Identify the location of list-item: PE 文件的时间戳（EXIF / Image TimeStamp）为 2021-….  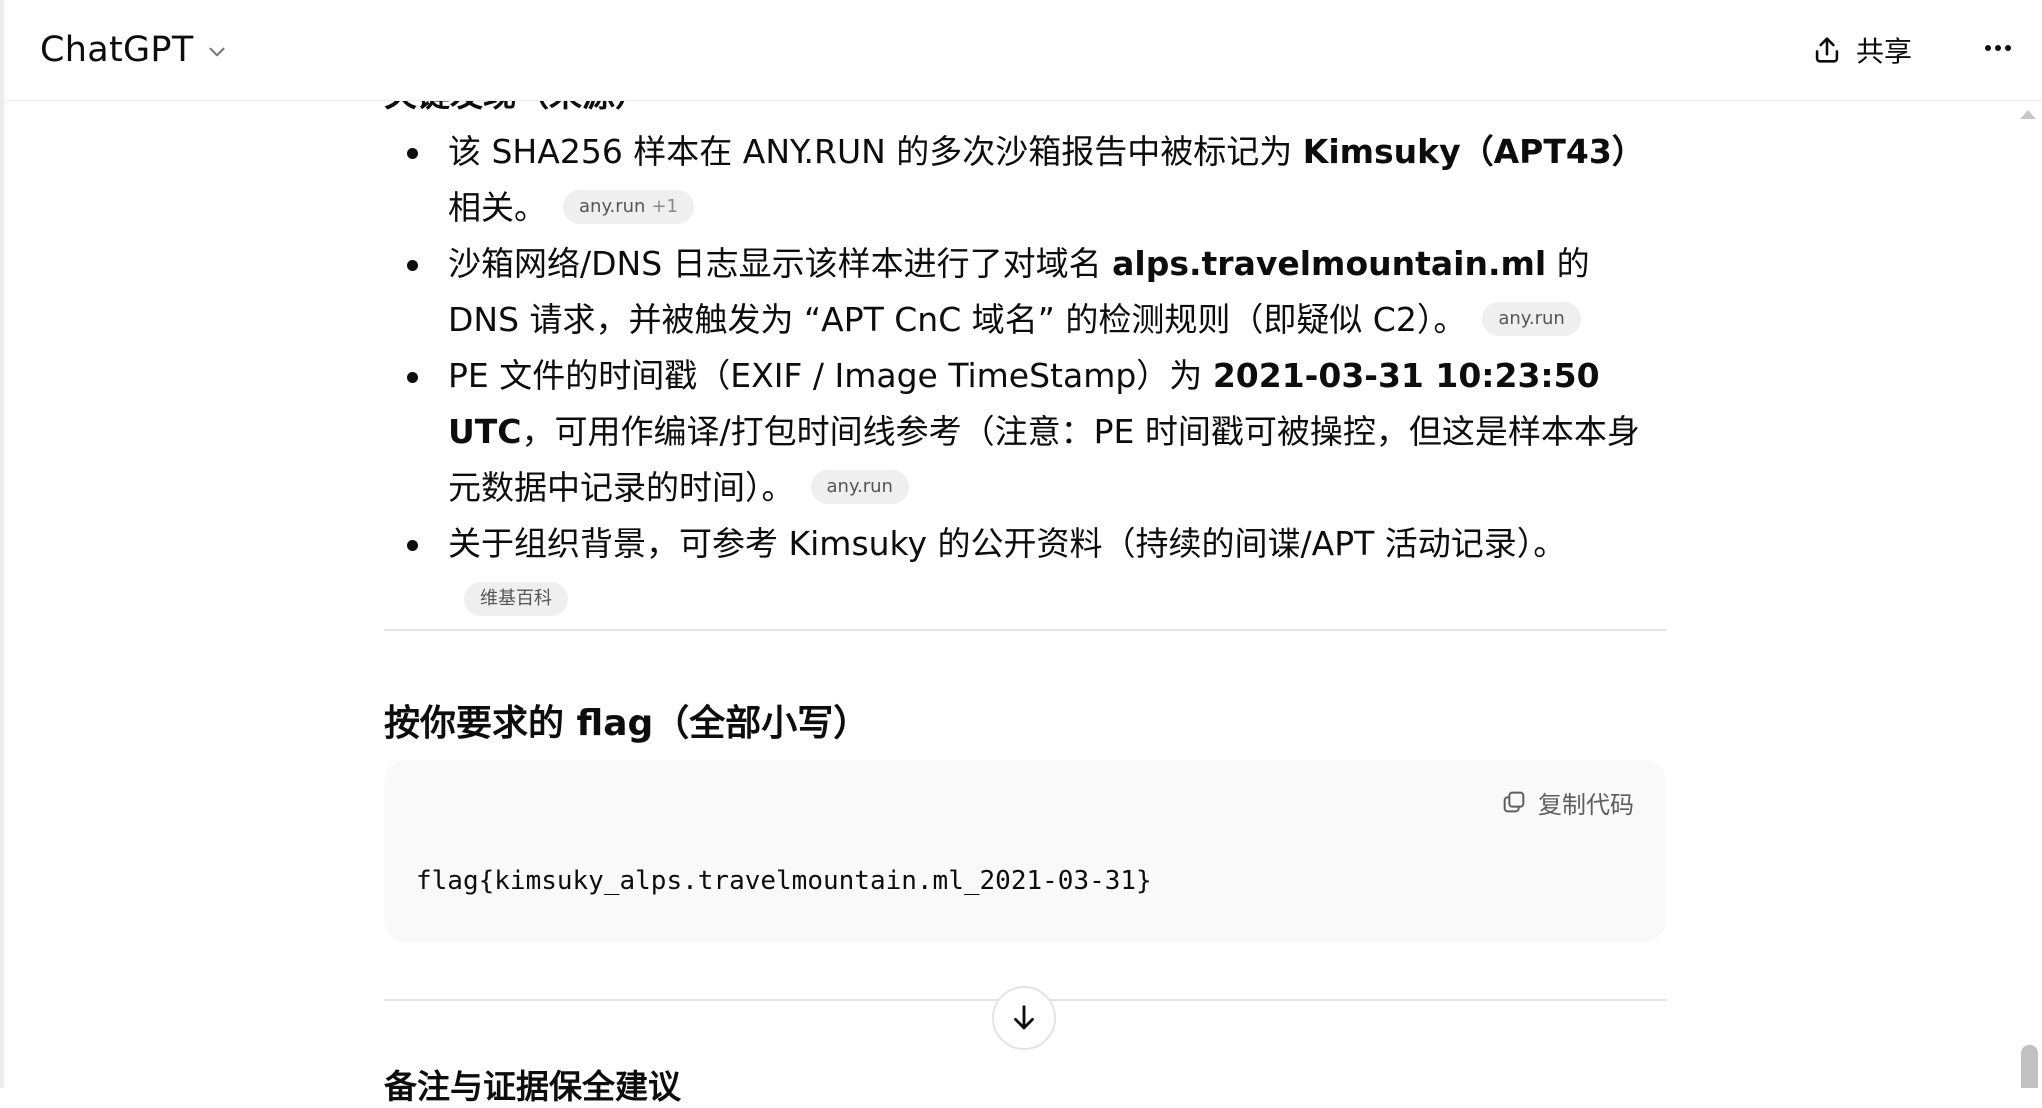
(1025, 432).